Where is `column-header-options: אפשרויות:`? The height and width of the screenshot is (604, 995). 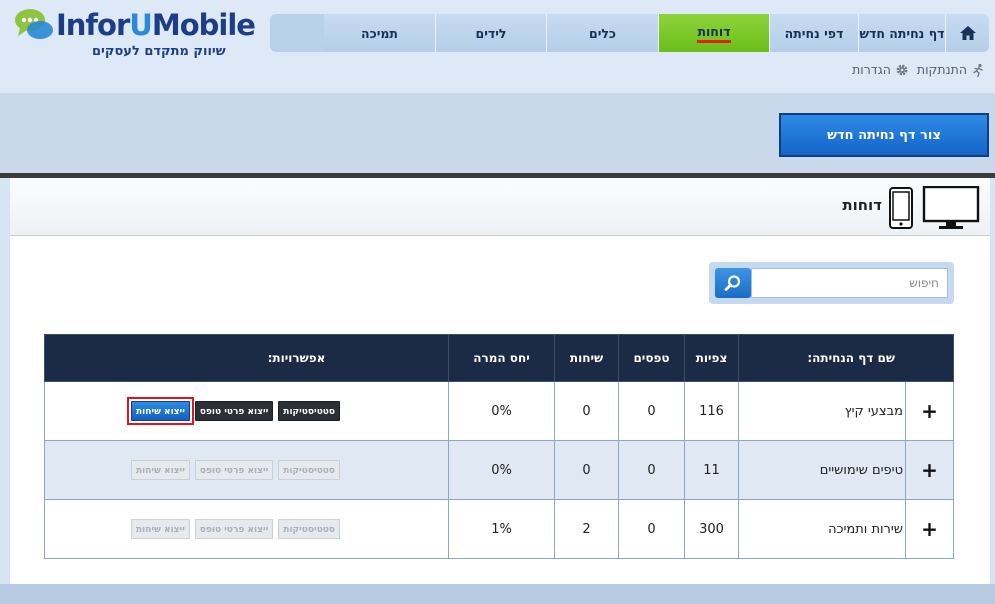
column-header-options: אפשרויות: is located at coordinates (246, 358).